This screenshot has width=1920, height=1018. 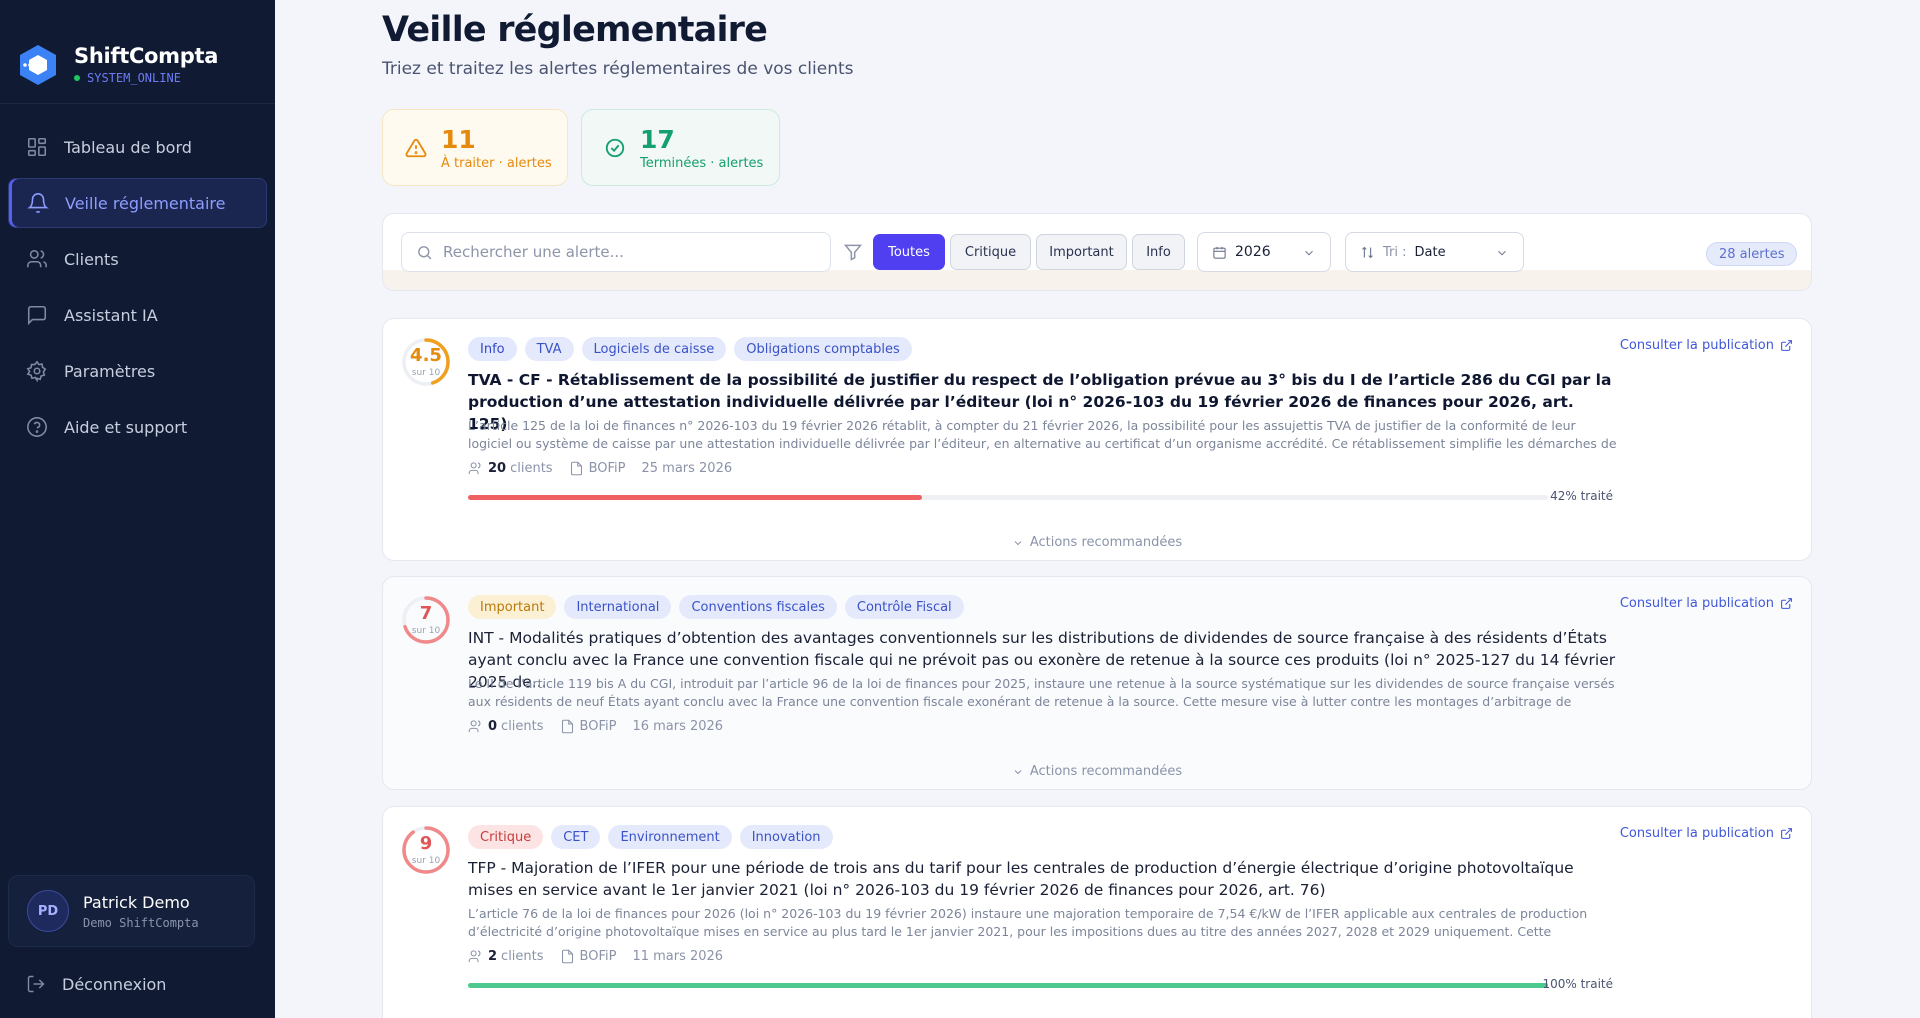 I want to click on sidebar-item-clients: Clients, so click(x=137, y=259).